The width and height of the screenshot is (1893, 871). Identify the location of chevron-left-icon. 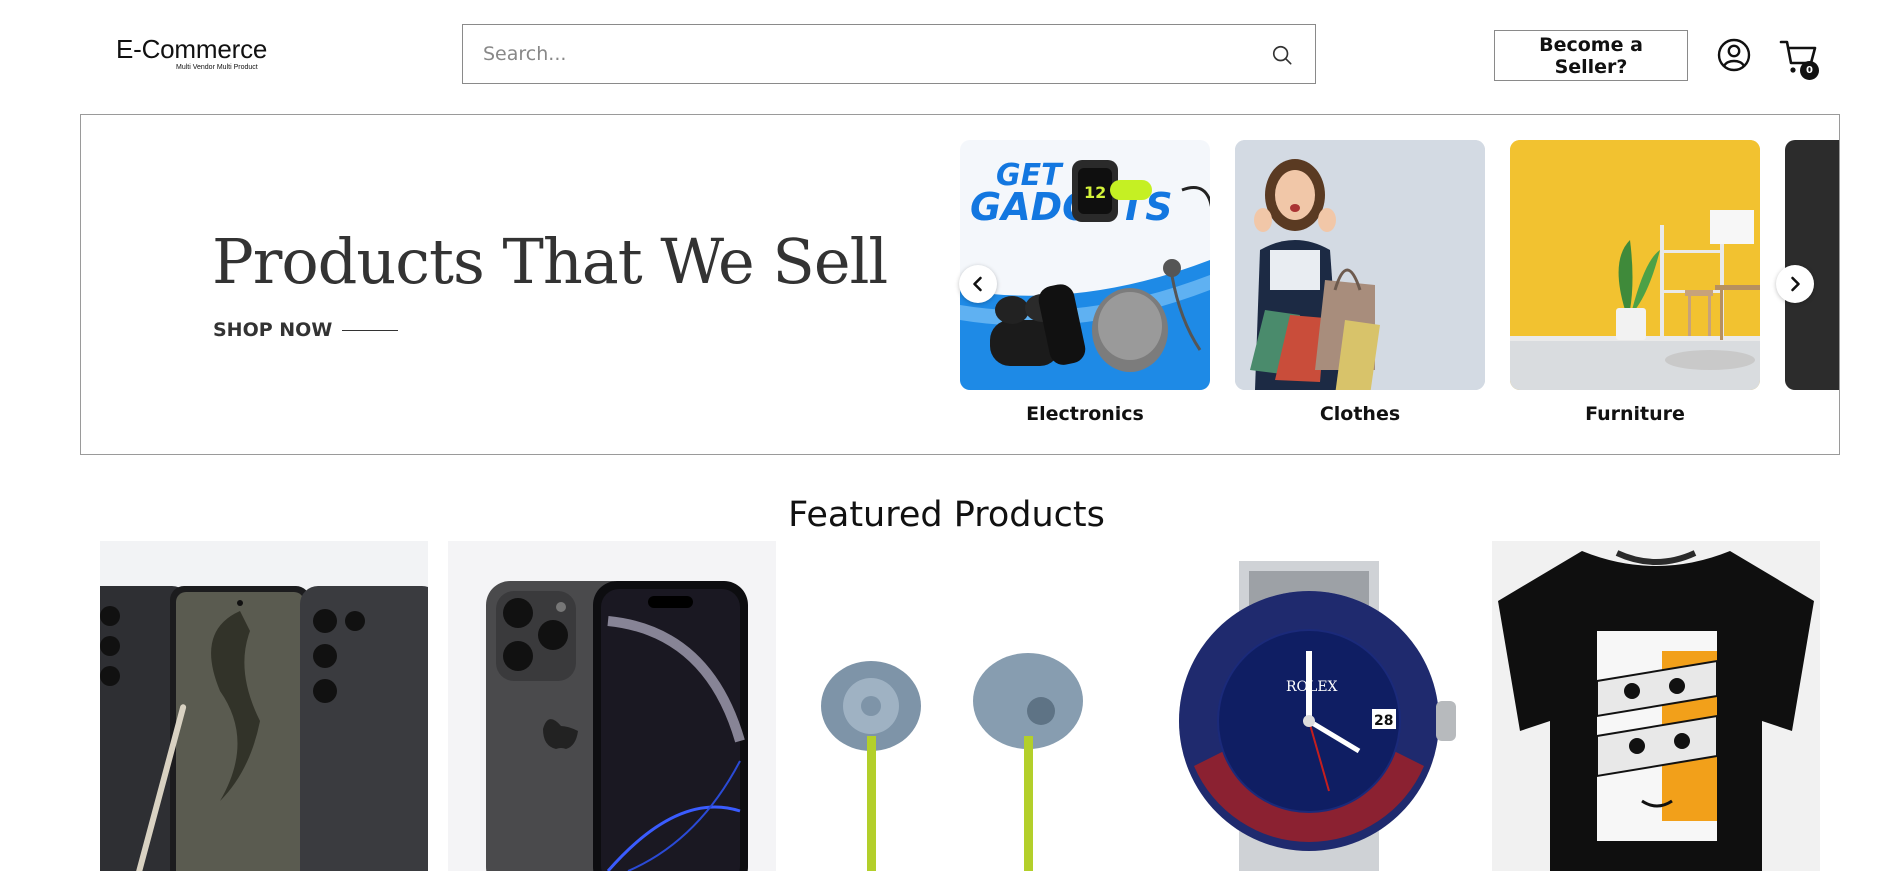
(977, 284).